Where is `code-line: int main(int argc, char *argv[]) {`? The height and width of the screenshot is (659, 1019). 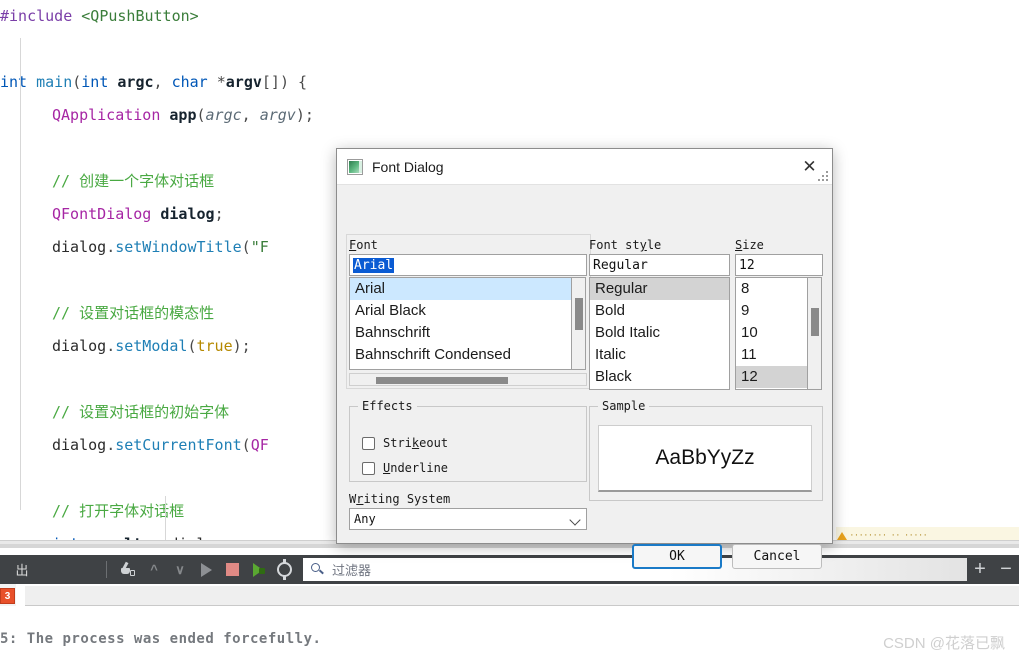
code-line: int main(int argc, char *argv[]) { is located at coordinates (509, 82).